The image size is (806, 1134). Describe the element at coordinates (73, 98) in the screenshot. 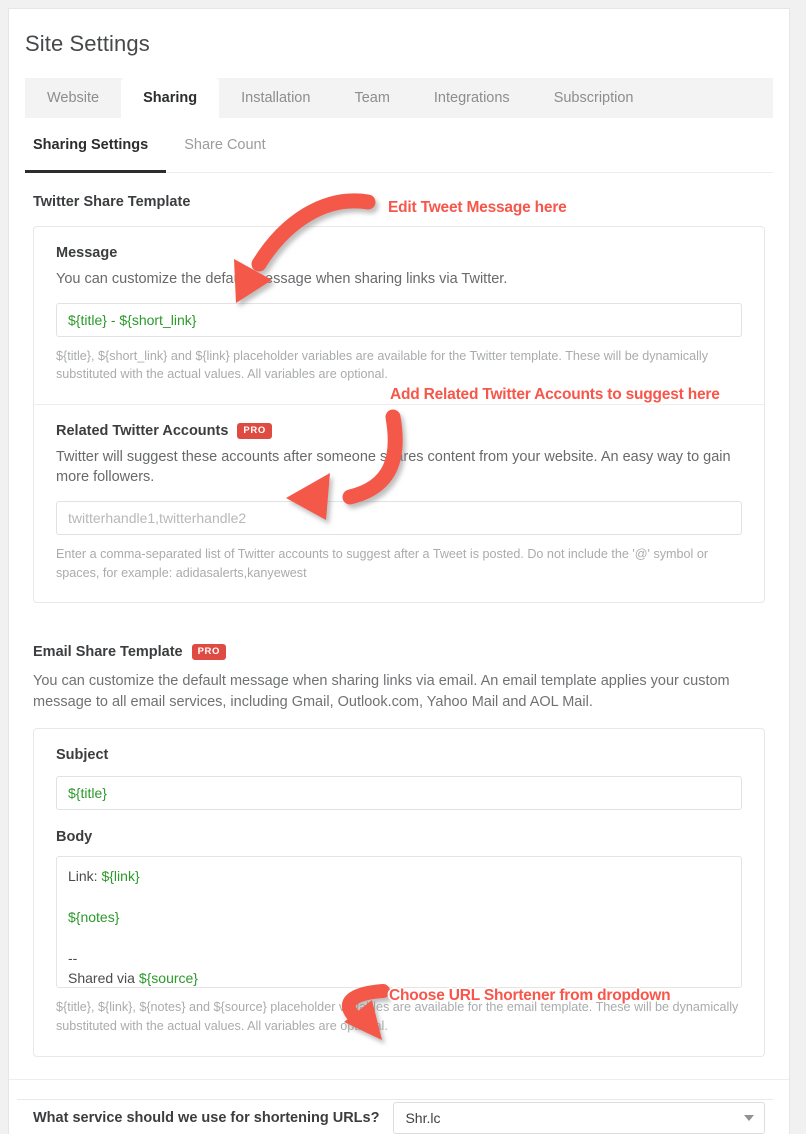

I see `tab-website: Website` at that location.